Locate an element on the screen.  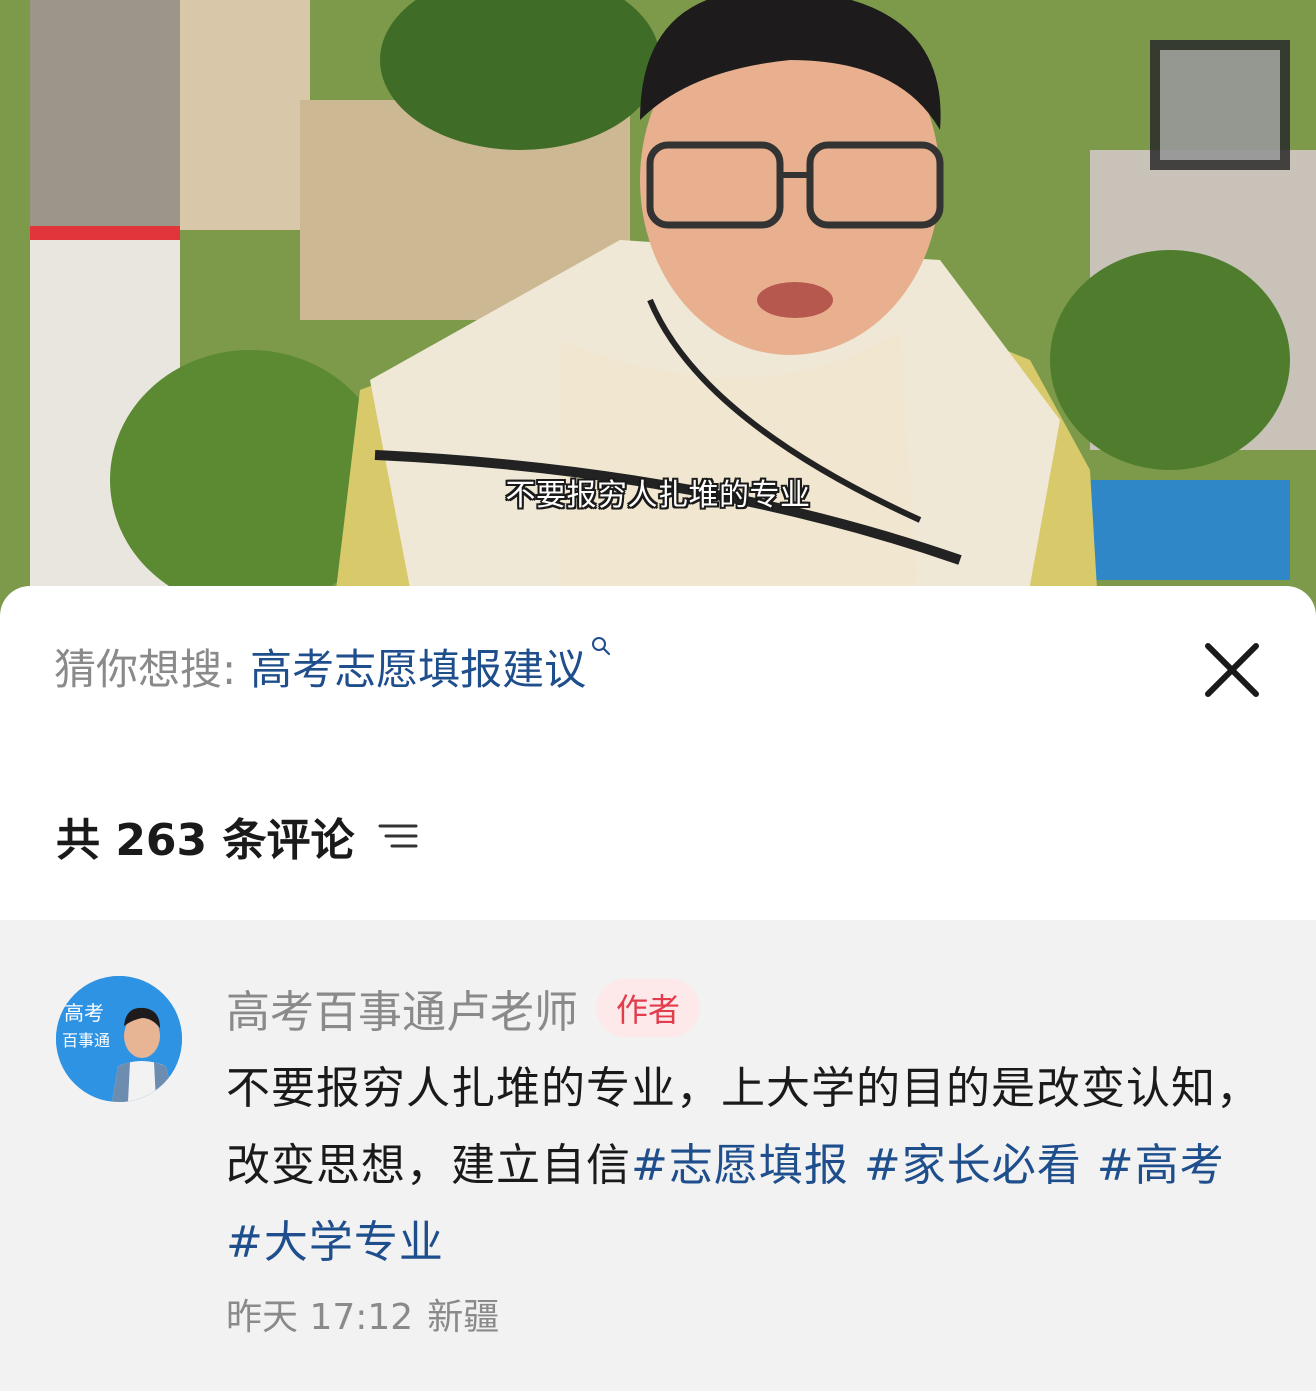
search-suggestion: 猜你想搜: 高考志愿填报建议 is located at coordinates (333, 666).